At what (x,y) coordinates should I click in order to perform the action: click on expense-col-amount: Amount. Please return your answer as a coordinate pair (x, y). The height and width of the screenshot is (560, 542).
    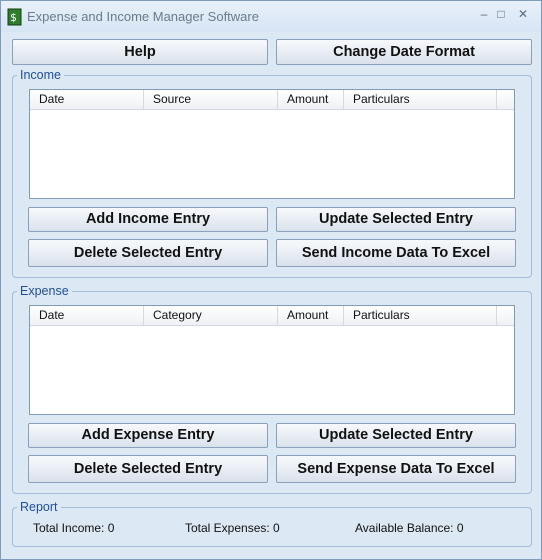
    Looking at the image, I should click on (311, 315).